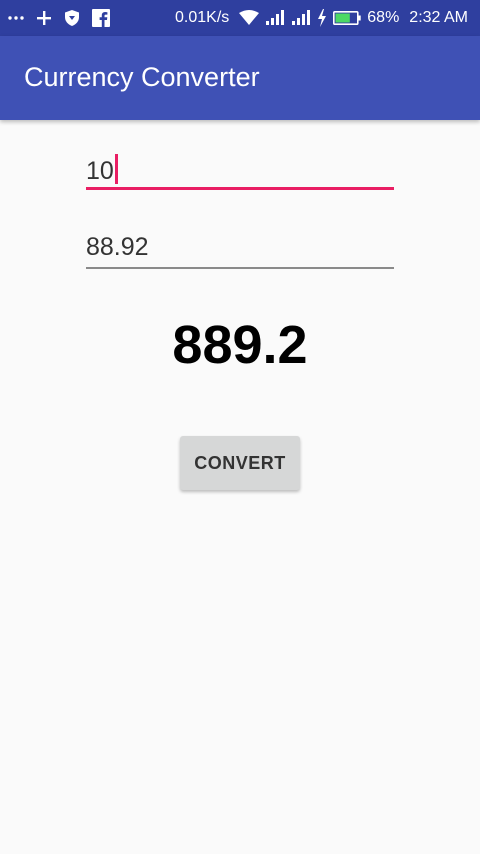  I want to click on more-dots-icon, so click(16, 18).